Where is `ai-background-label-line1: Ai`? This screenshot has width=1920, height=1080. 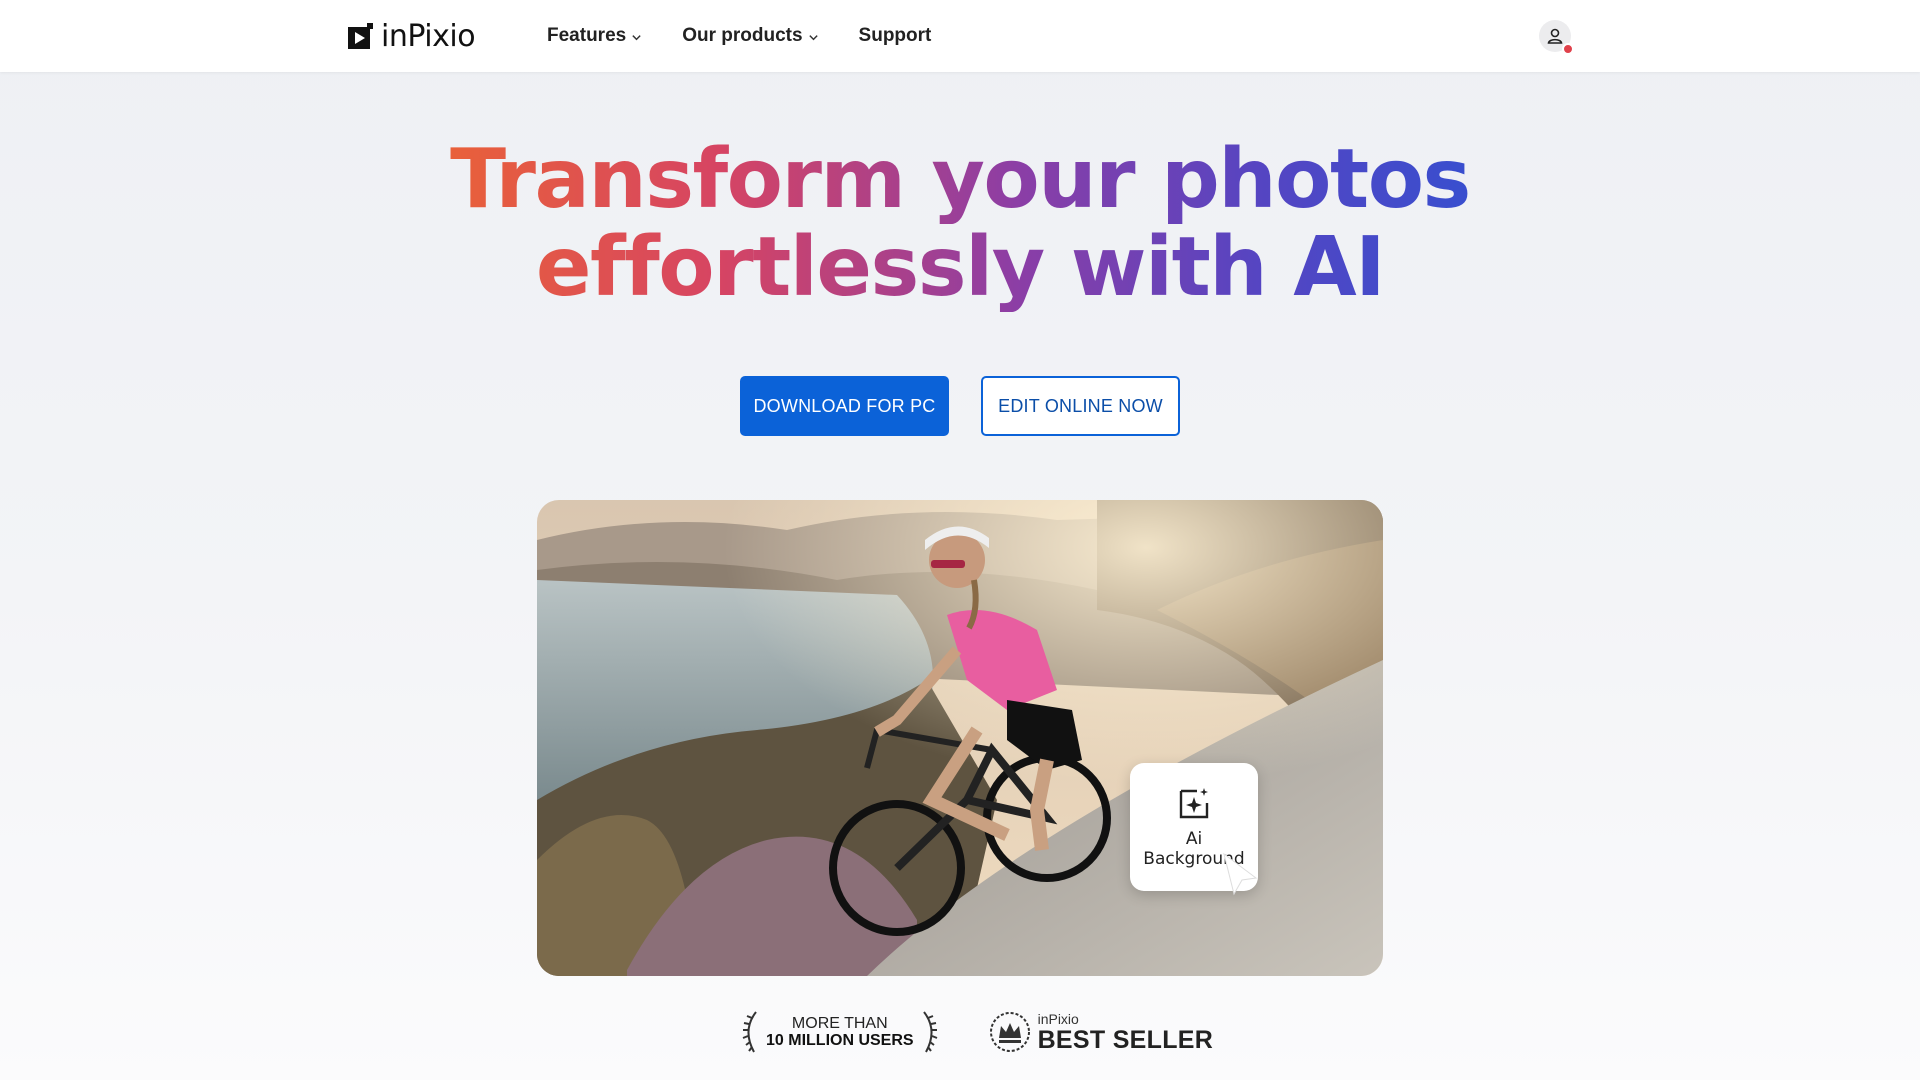
ai-background-label-line1: Ai is located at coordinates (1194, 839).